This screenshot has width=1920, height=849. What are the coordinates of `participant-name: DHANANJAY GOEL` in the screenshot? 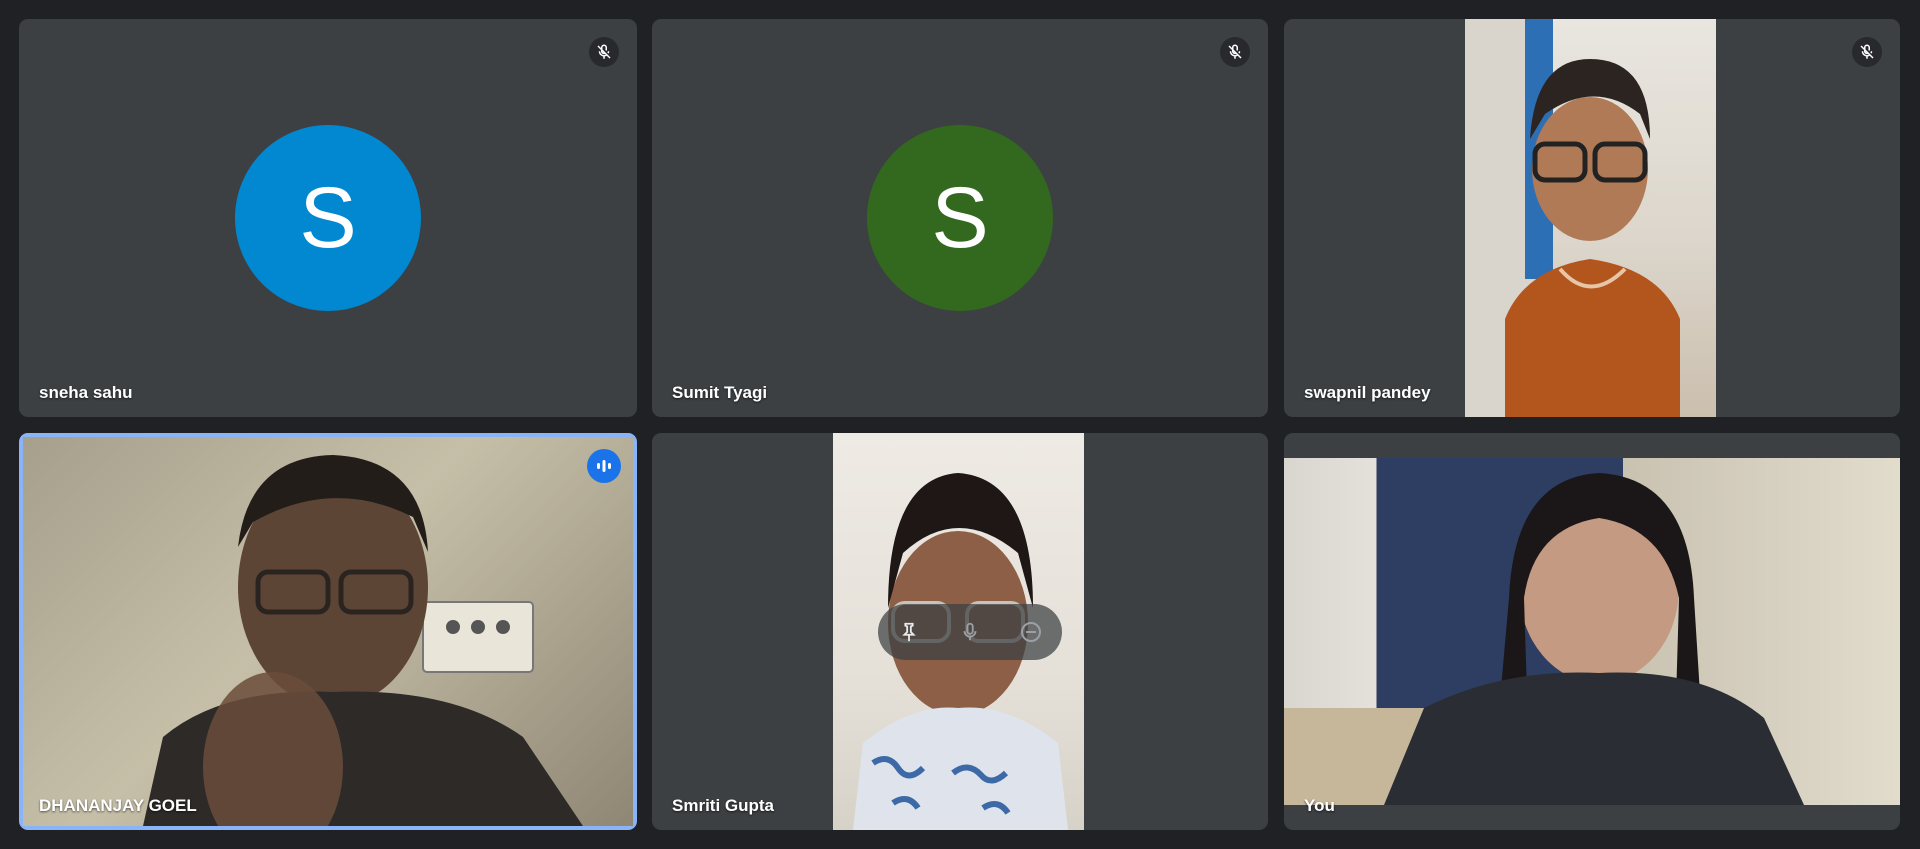 It's located at (118, 805).